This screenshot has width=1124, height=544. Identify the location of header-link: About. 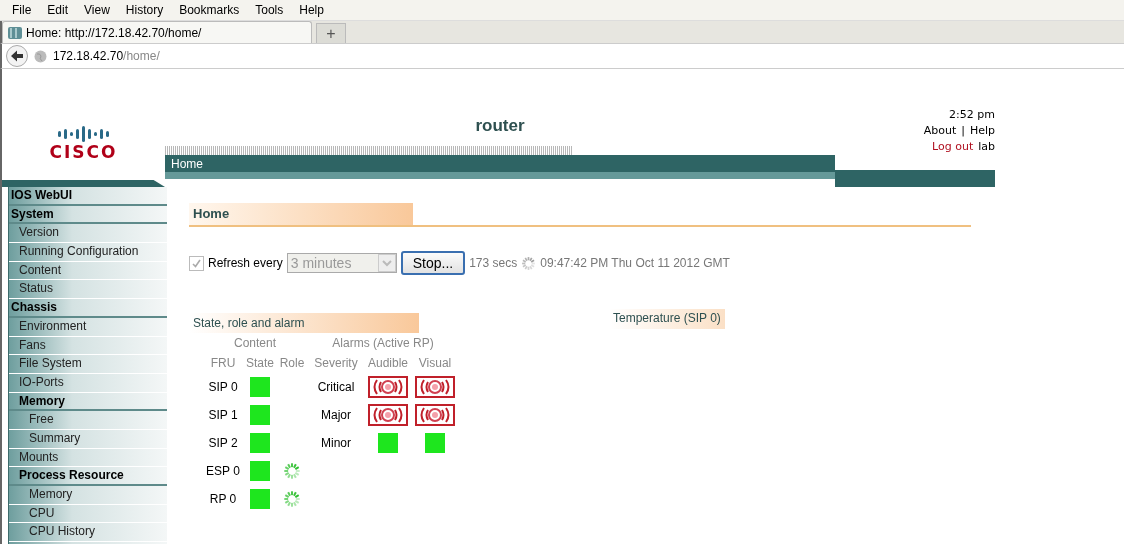
(940, 130).